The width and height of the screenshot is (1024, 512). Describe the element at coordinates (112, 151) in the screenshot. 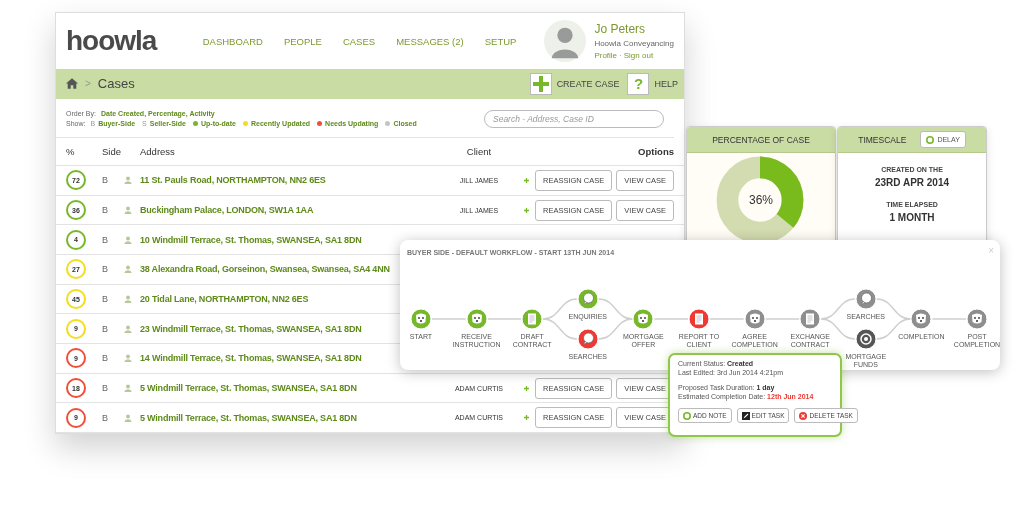

I see `column-header: Side` at that location.